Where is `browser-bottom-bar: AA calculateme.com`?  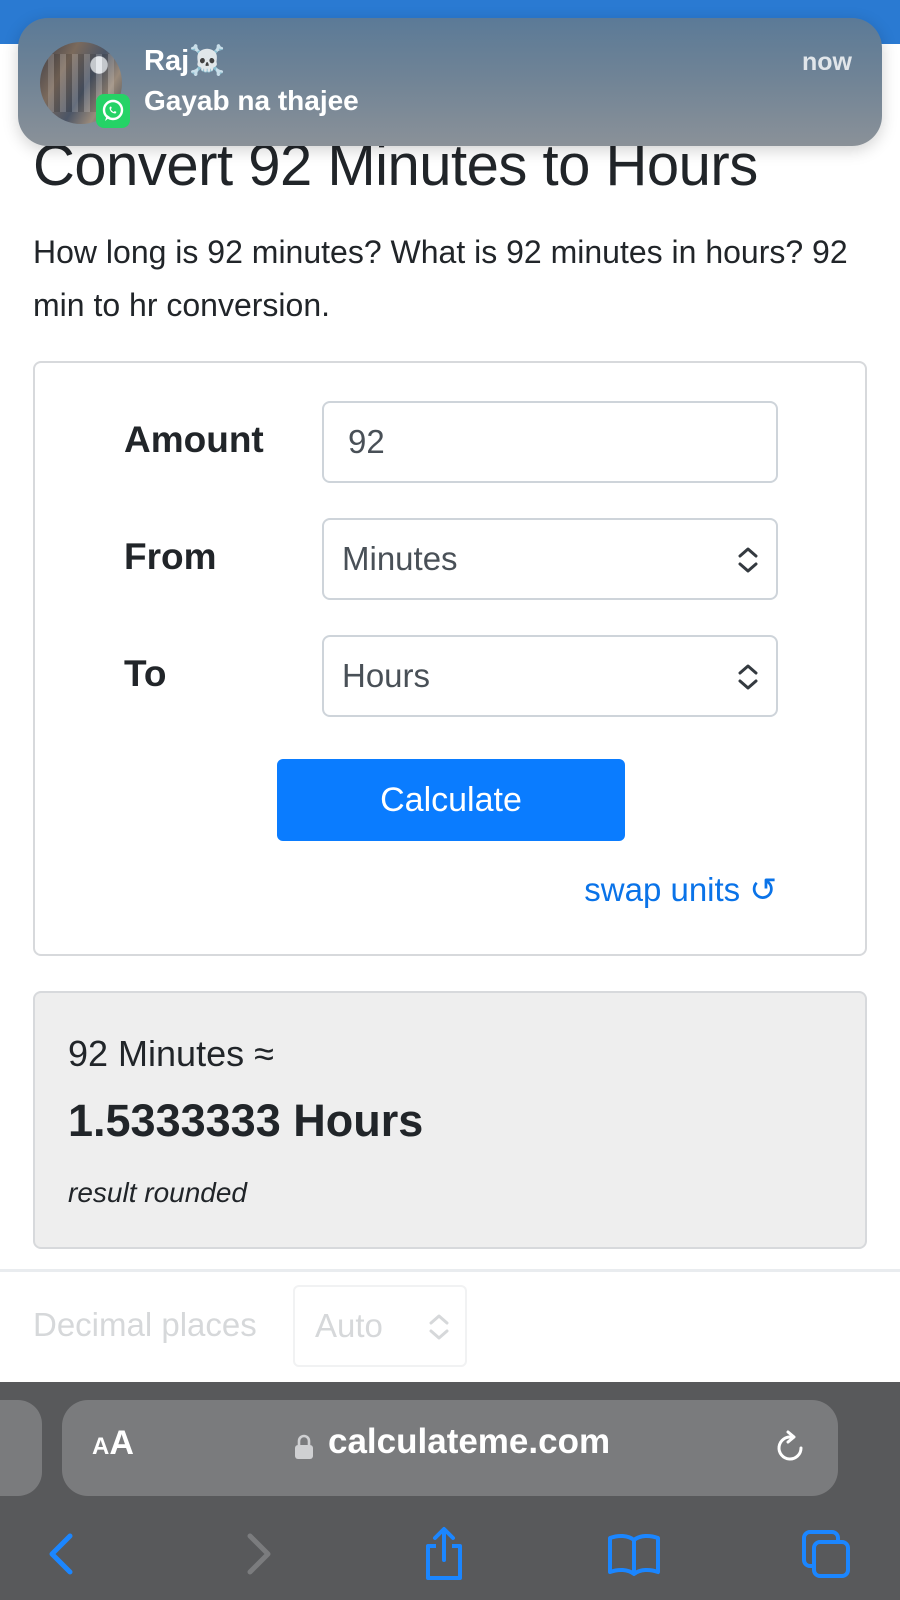 browser-bottom-bar: AA calculateme.com is located at coordinates (450, 1491).